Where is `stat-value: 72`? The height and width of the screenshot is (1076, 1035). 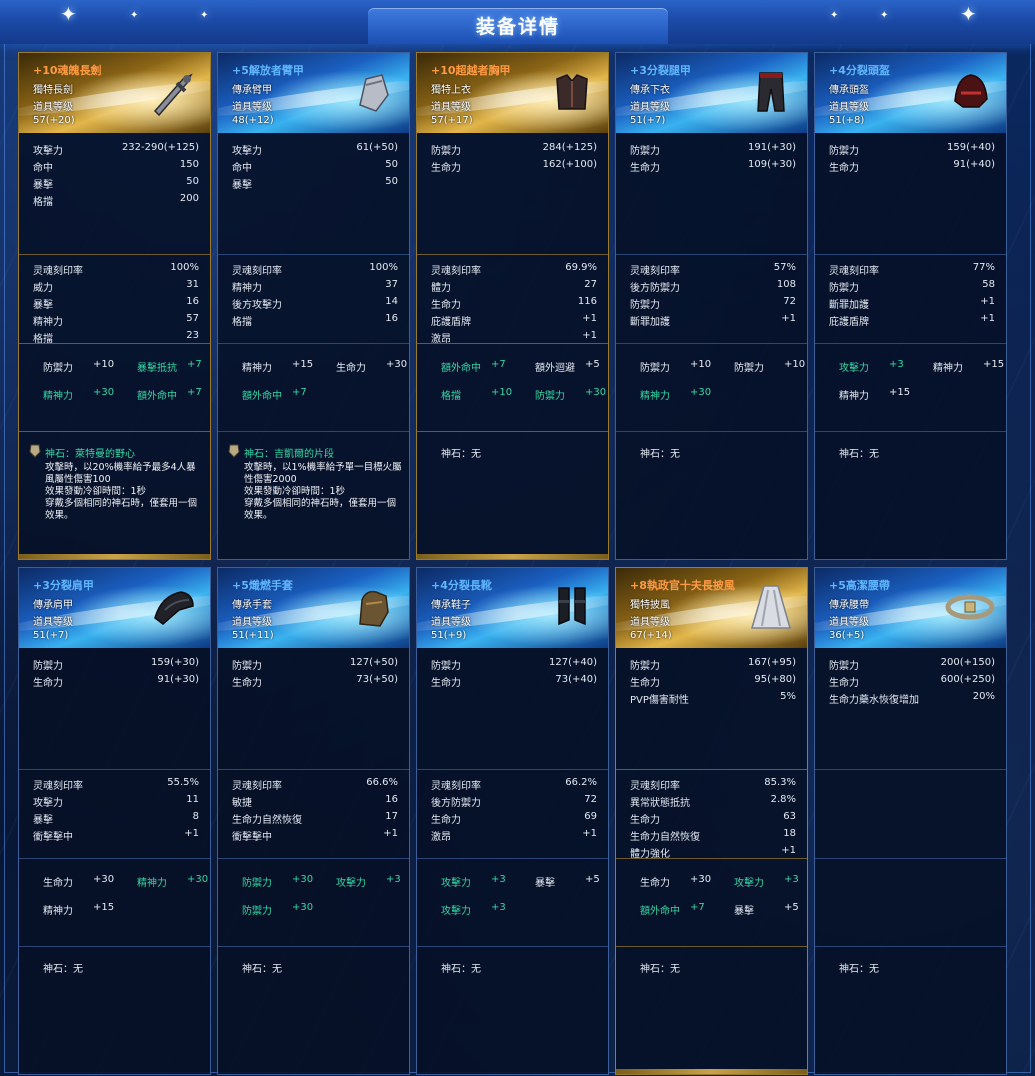
stat-value: 72 is located at coordinates (590, 799).